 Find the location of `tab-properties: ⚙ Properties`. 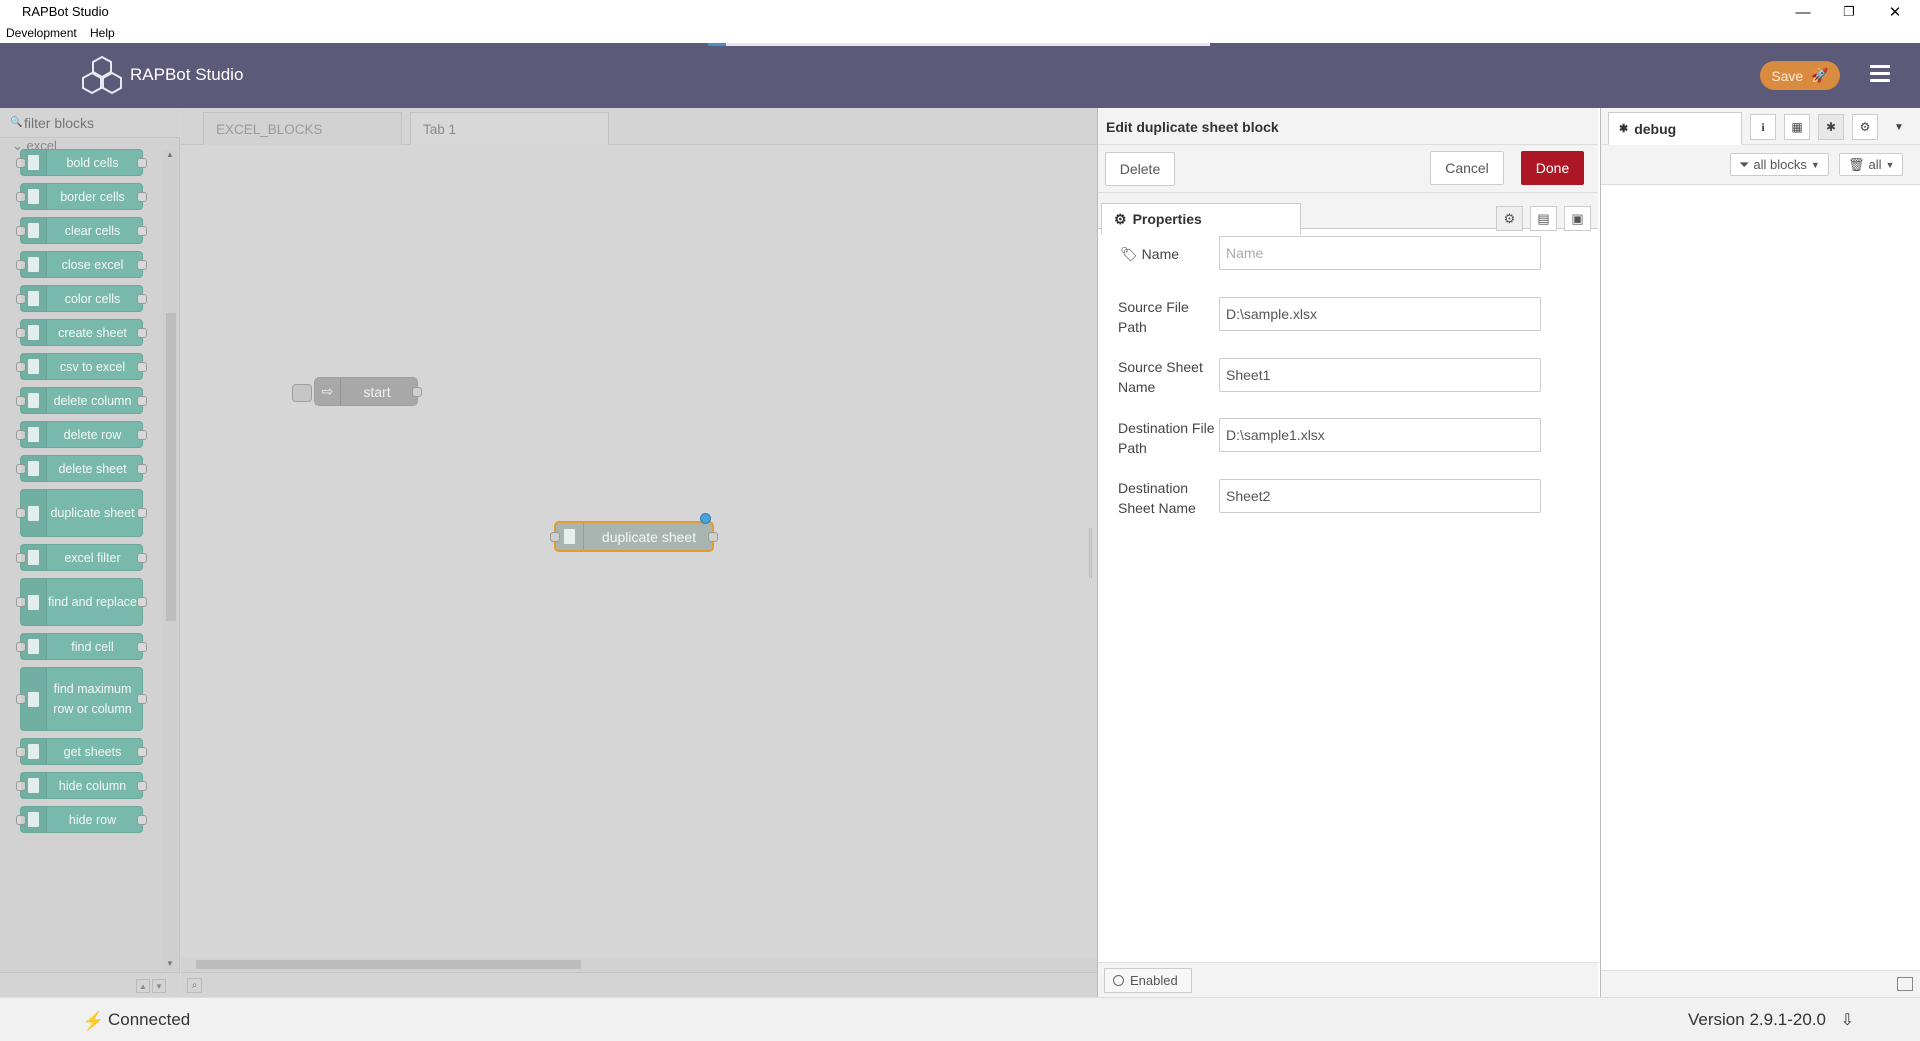

tab-properties: ⚙ Properties is located at coordinates (1201, 219).